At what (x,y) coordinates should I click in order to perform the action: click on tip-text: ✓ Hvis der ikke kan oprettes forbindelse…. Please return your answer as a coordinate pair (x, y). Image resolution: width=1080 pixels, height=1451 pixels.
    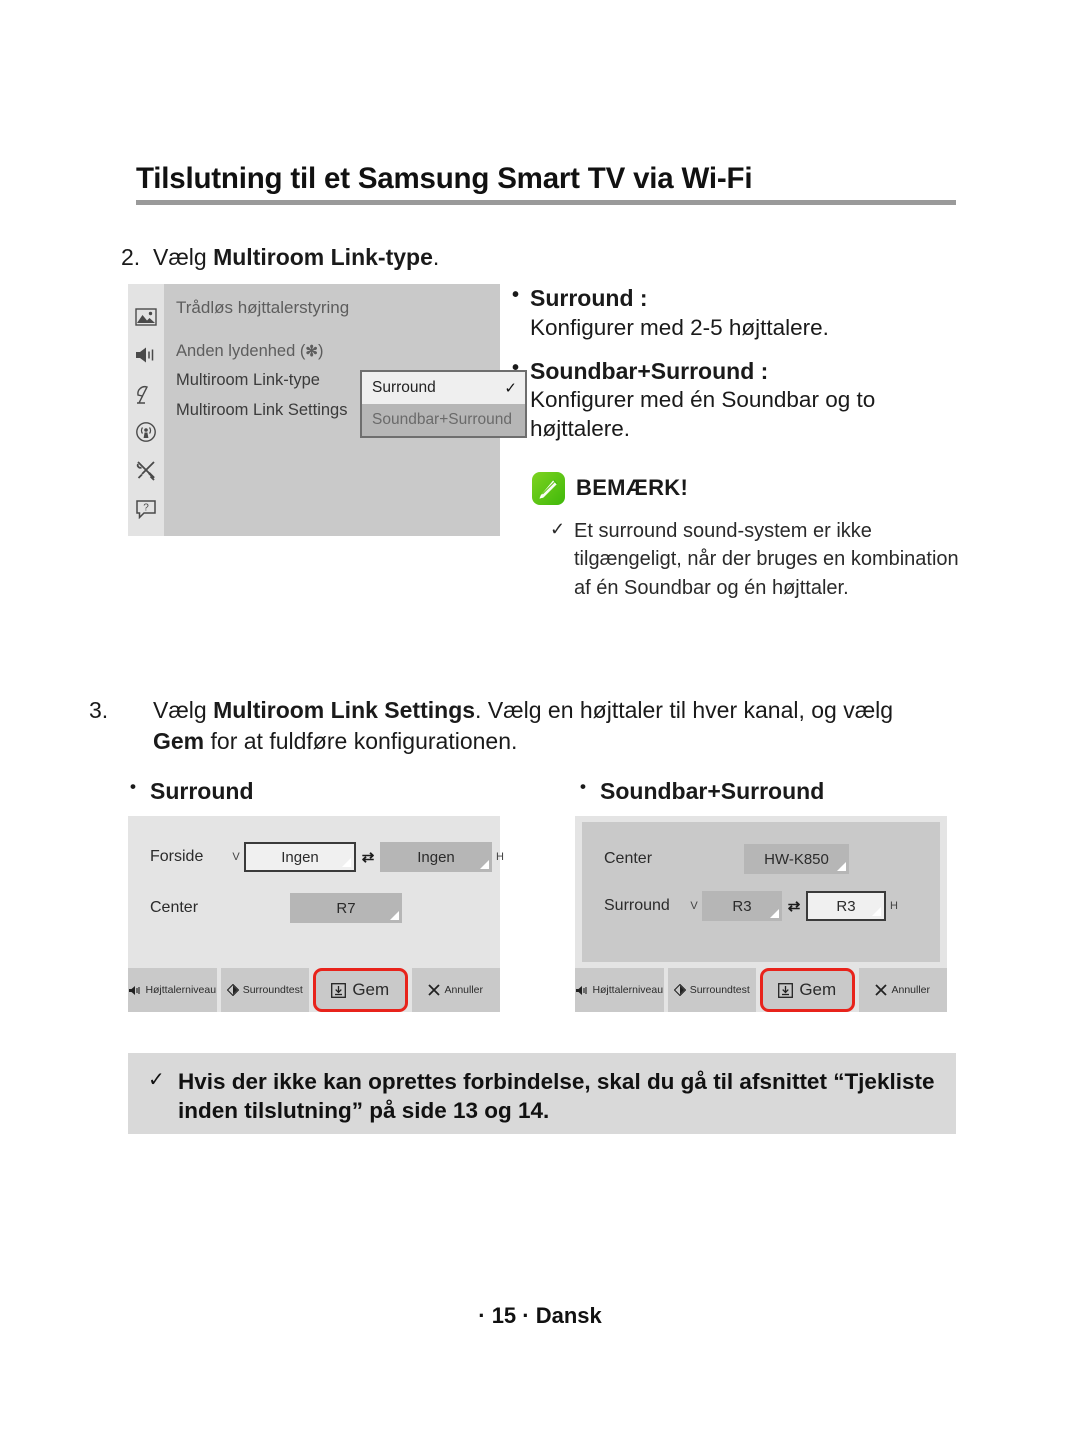
    Looking at the image, I should click on (542, 1096).